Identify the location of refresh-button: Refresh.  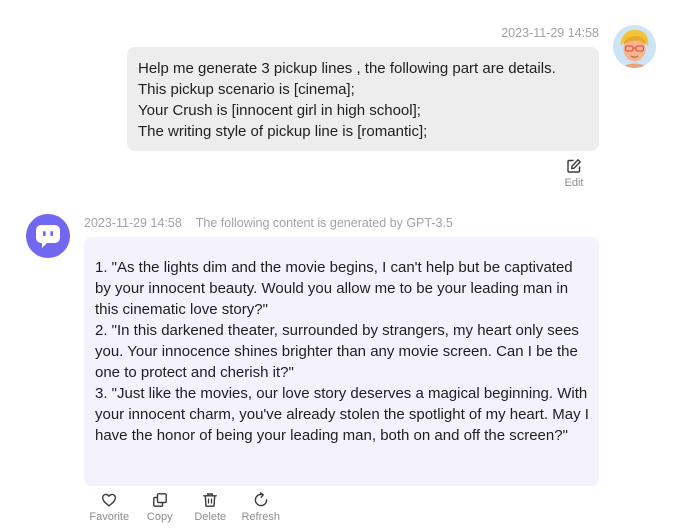
(261, 507).